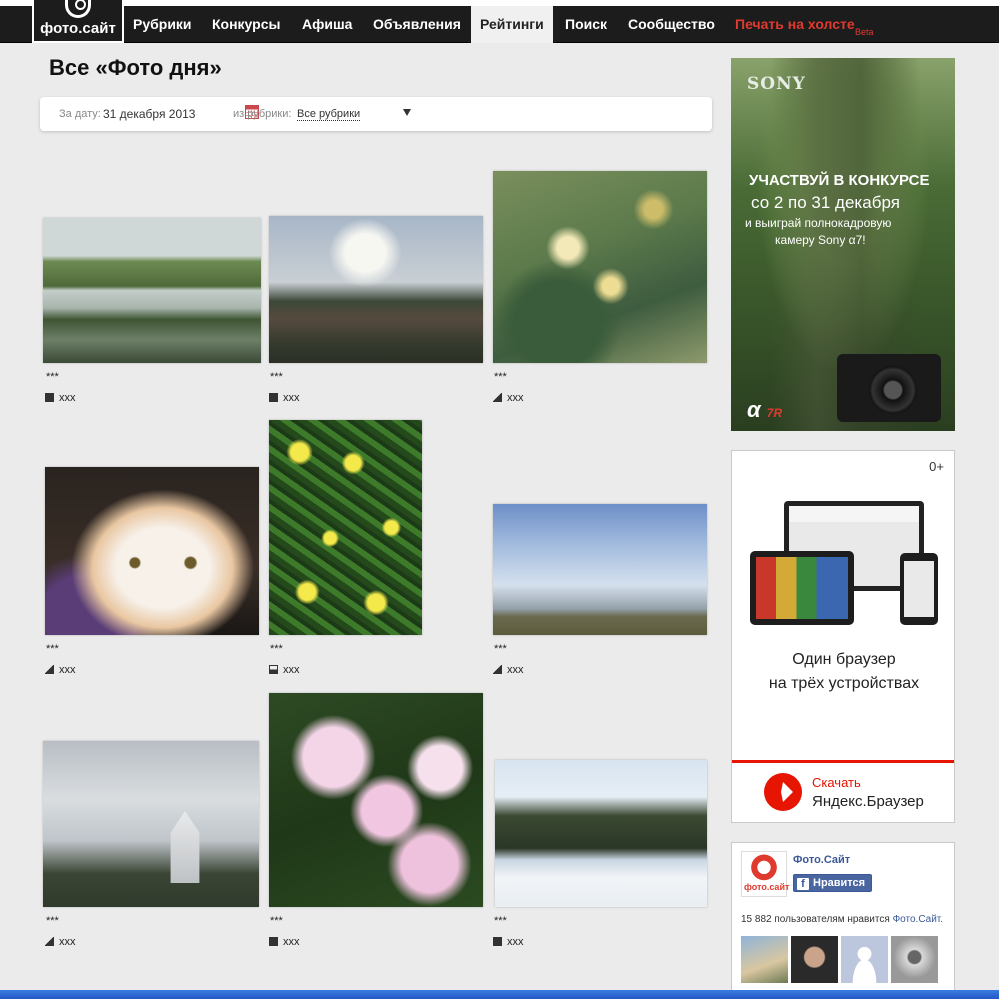  I want to click on camera-icon, so click(889, 388).